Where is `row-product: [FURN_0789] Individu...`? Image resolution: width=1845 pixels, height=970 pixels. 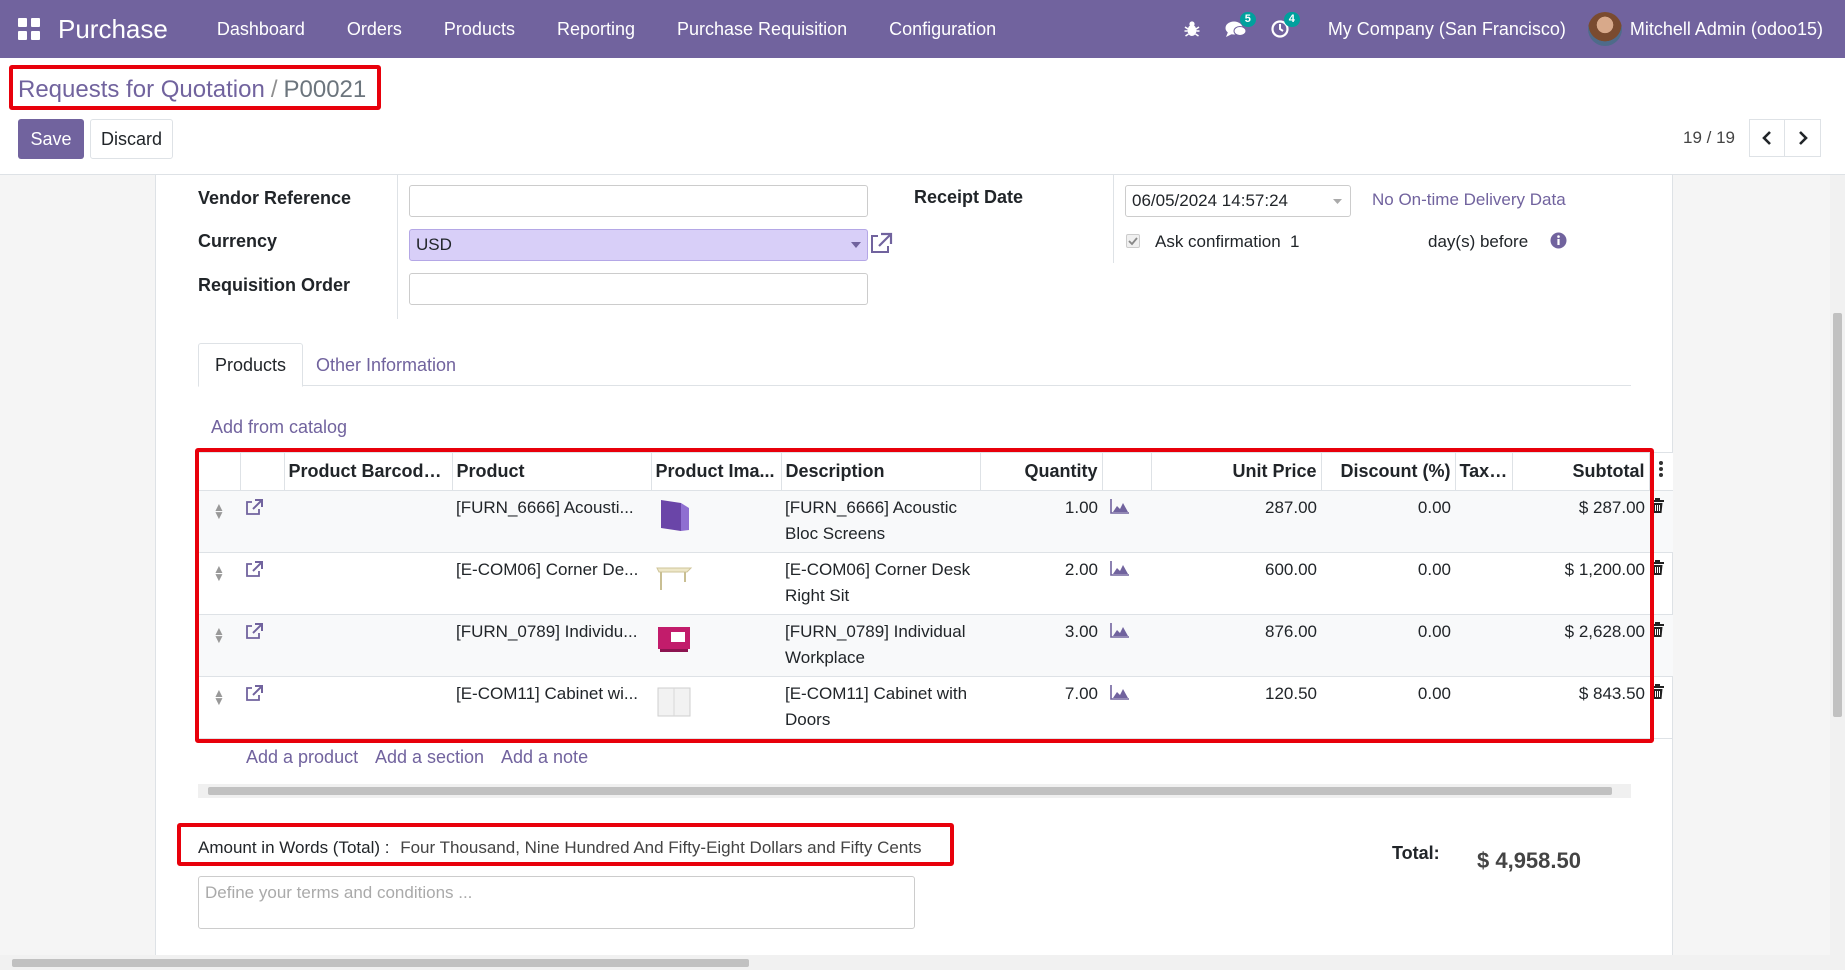 row-product: [FURN_0789] Individu... is located at coordinates (551, 645).